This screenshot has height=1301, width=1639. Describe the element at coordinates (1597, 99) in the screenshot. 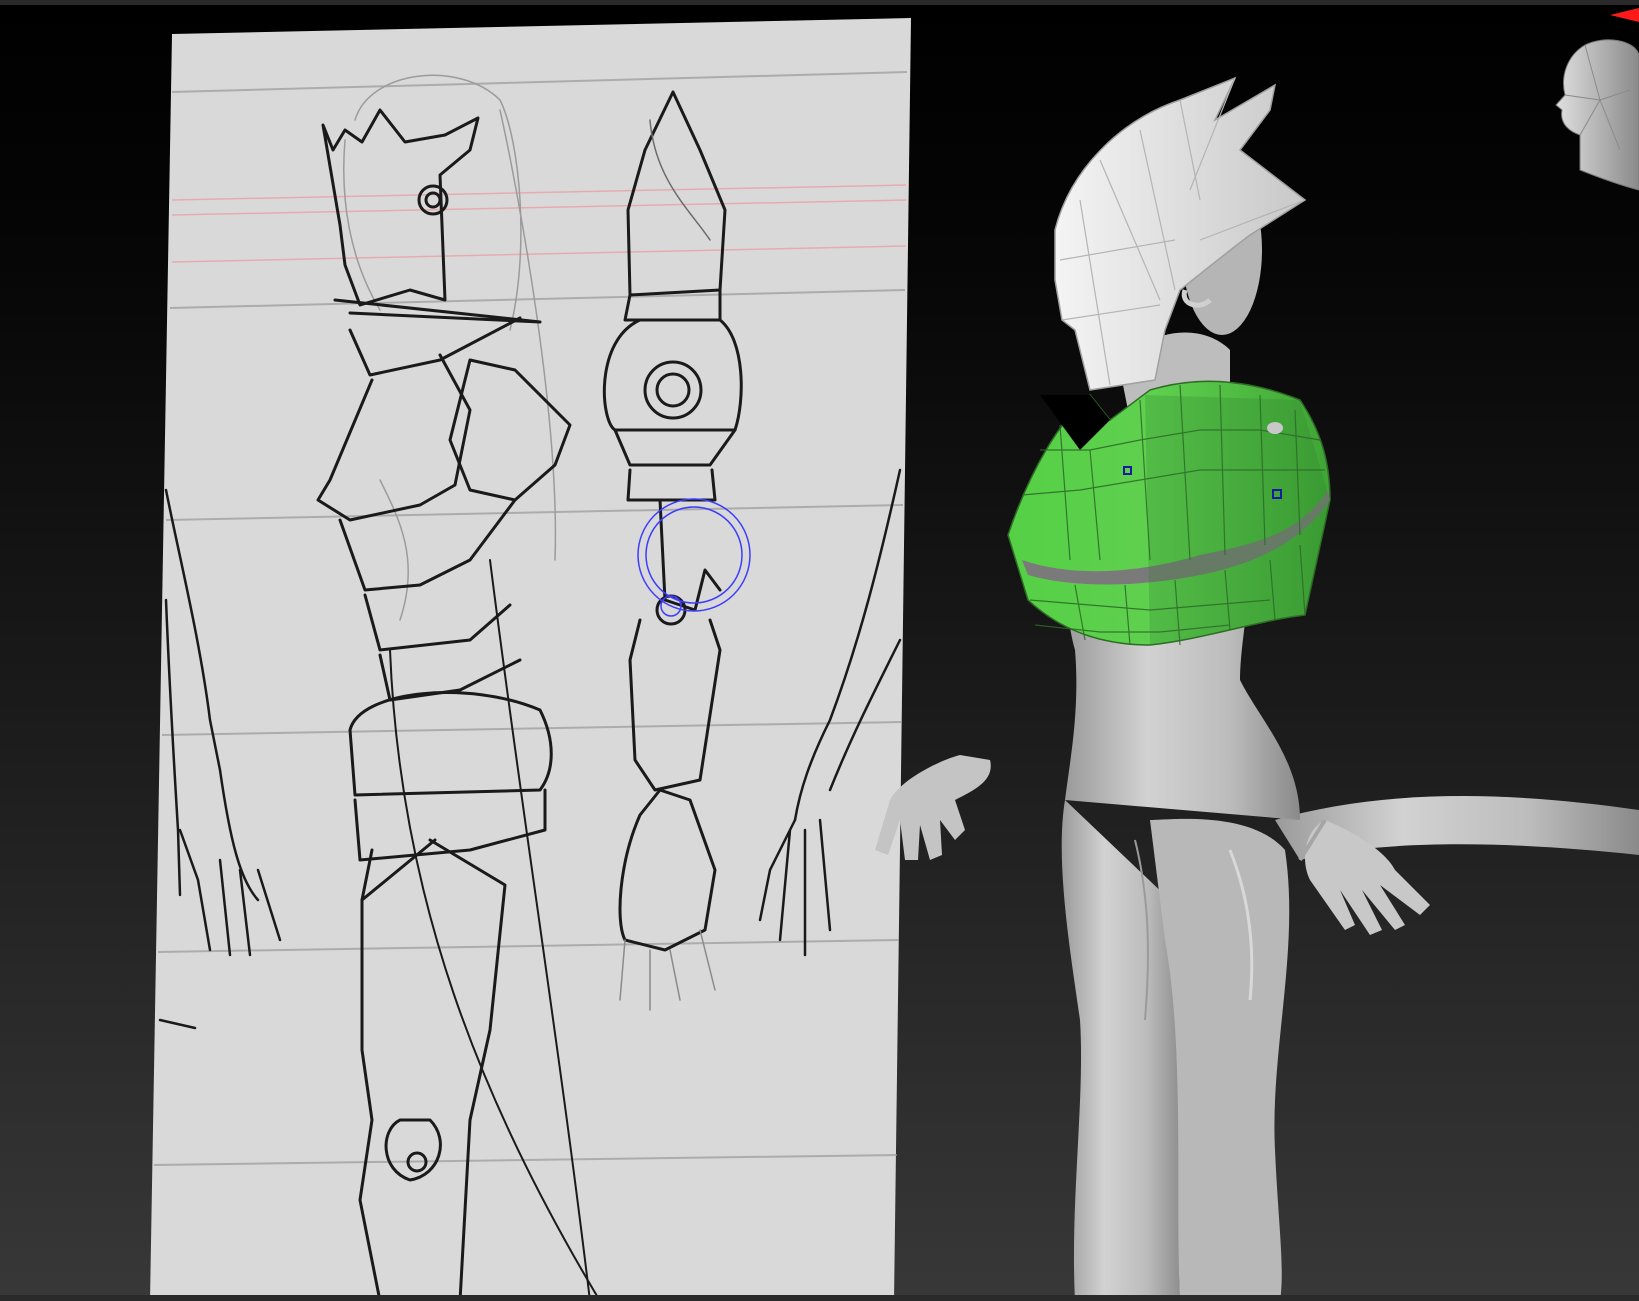

I see `head-navigation-icon` at that location.